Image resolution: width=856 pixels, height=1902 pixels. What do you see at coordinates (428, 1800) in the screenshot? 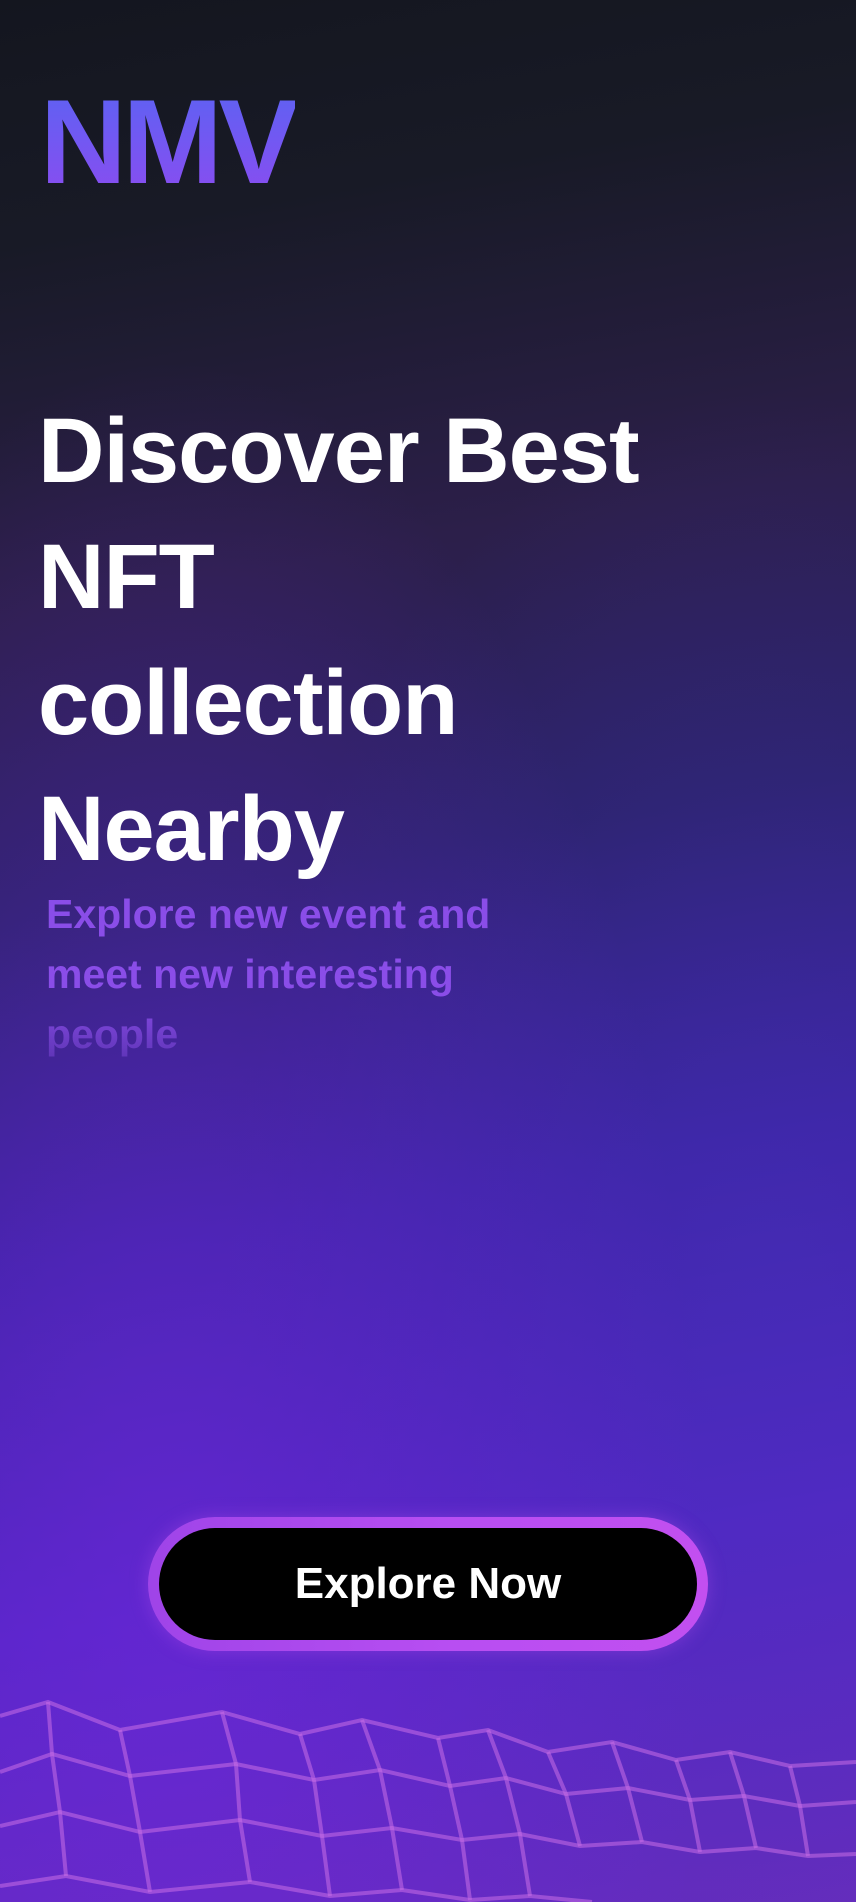
I see `hexagon-grid-decoration` at bounding box center [428, 1800].